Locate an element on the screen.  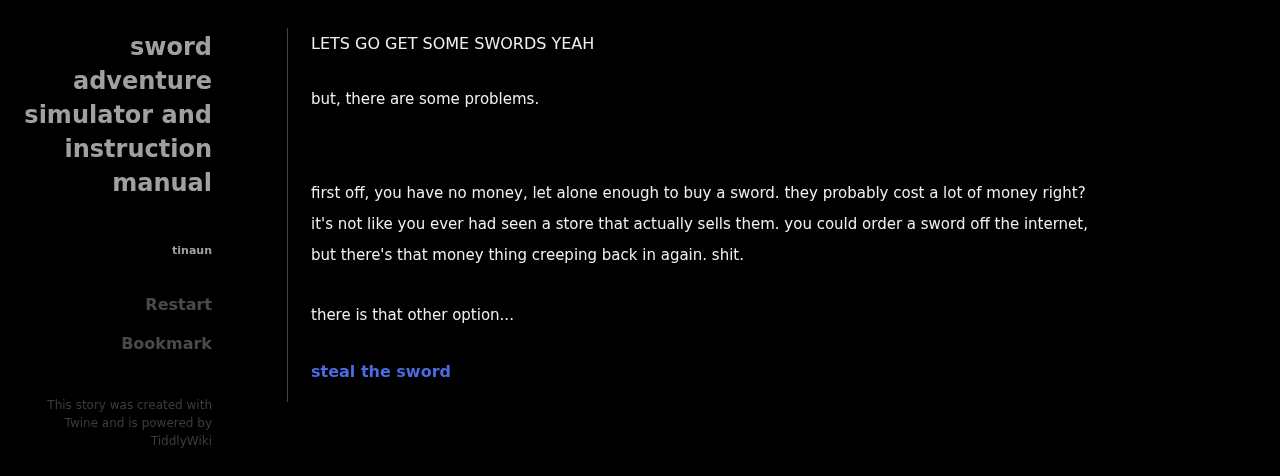
menu-link: Restart is located at coordinates (178, 304).